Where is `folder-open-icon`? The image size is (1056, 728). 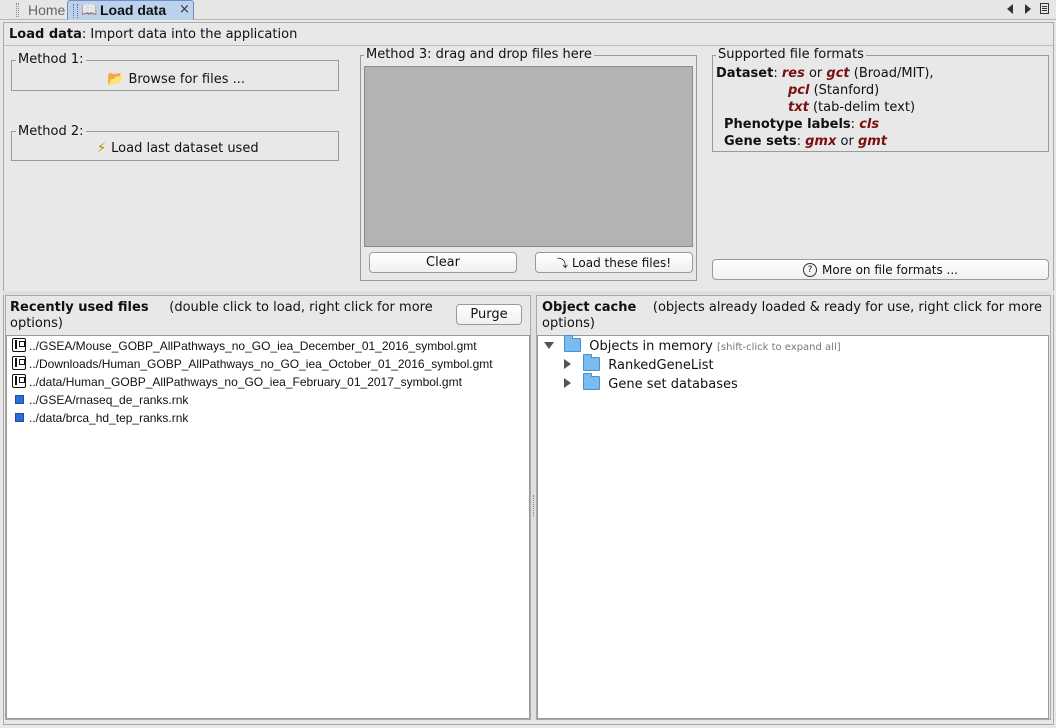
folder-open-icon is located at coordinates (573, 343).